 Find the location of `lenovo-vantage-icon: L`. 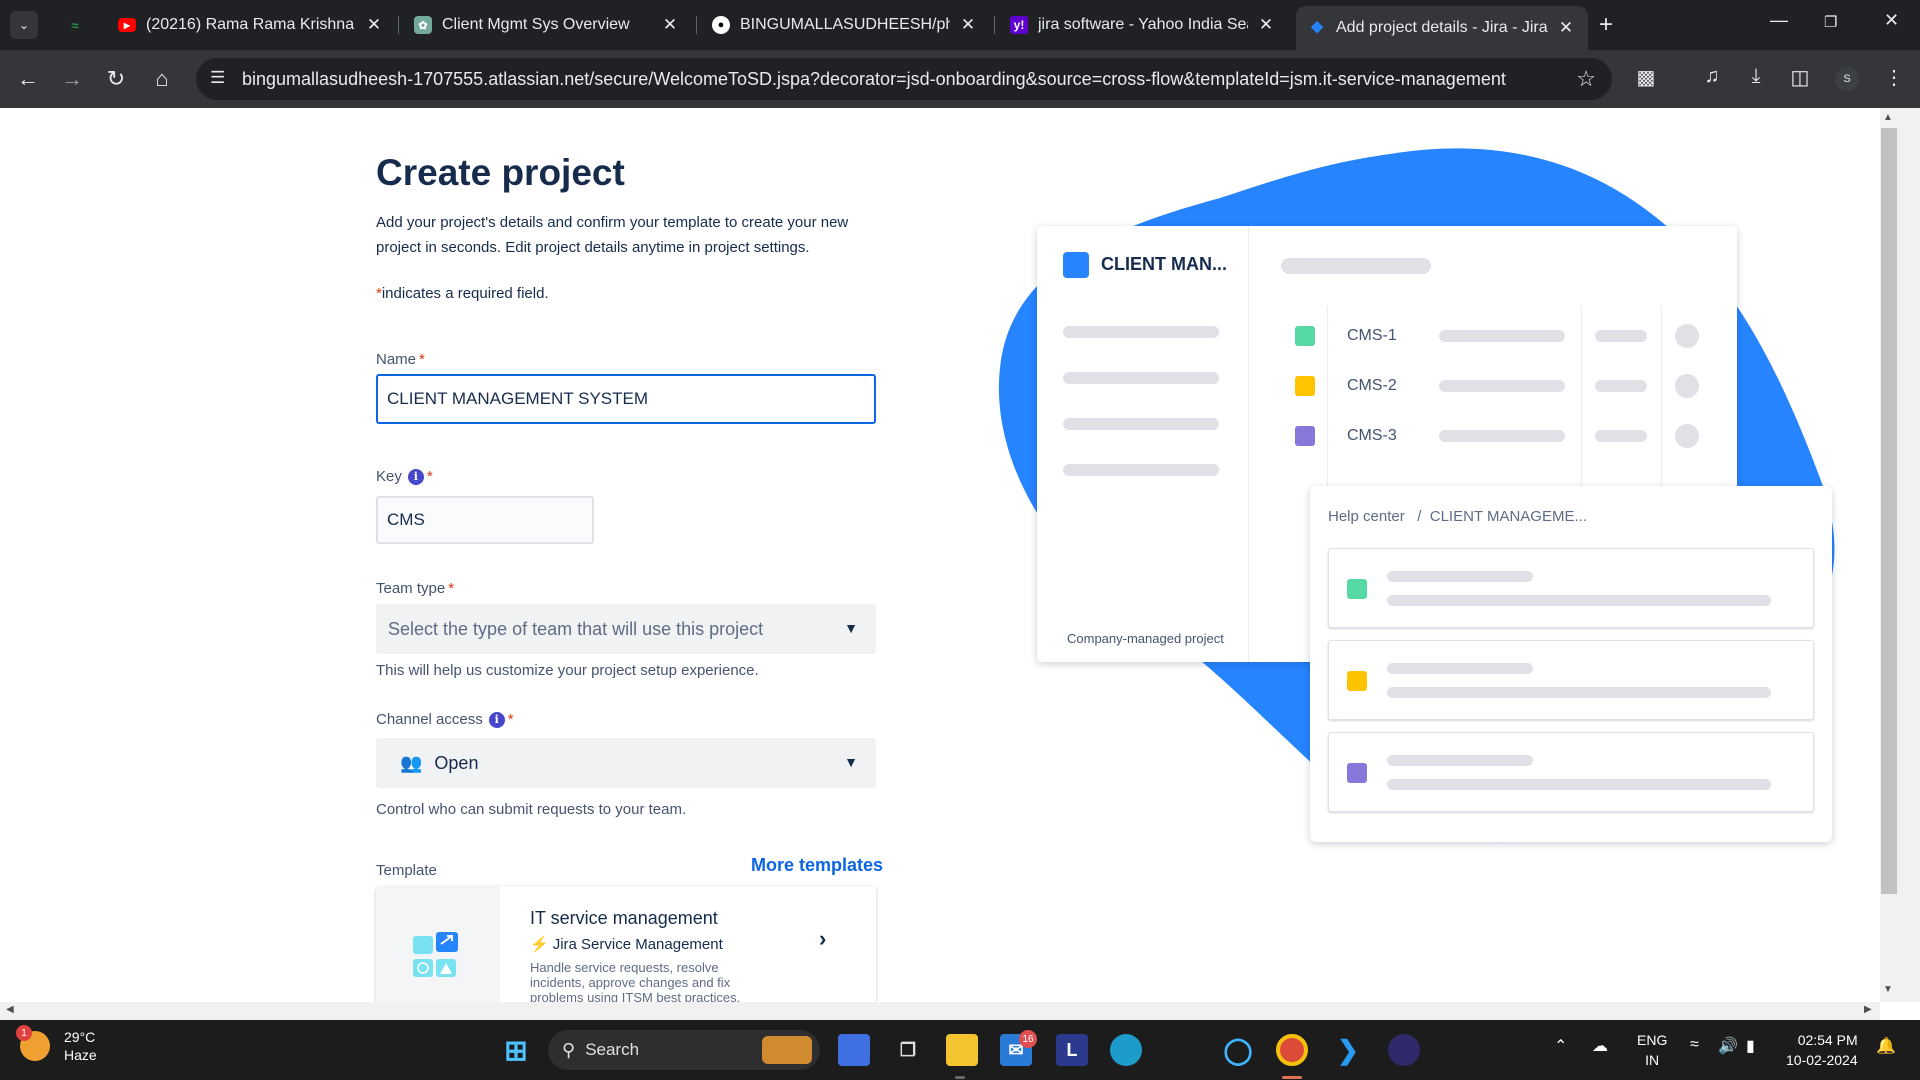

lenovo-vantage-icon: L is located at coordinates (1072, 1050).